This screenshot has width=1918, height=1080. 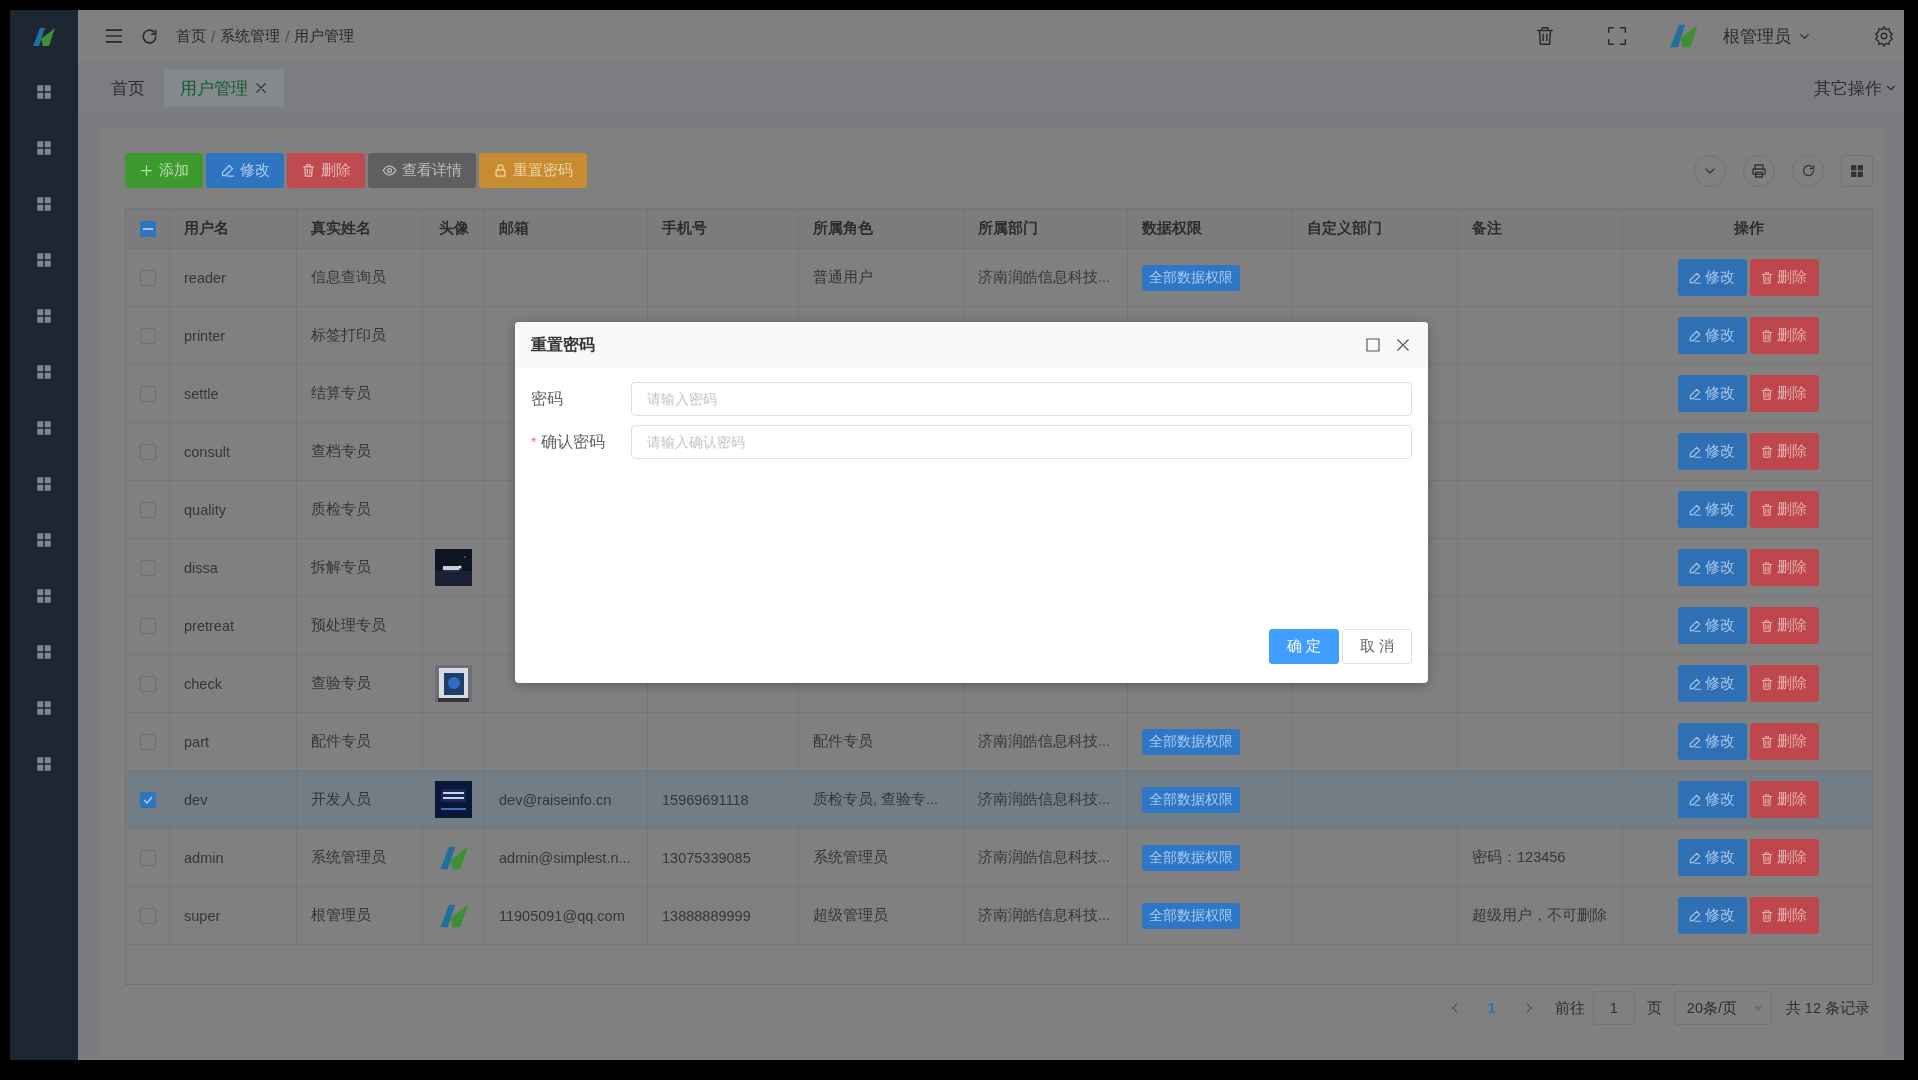 I want to click on columns-button, so click(x=1857, y=170).